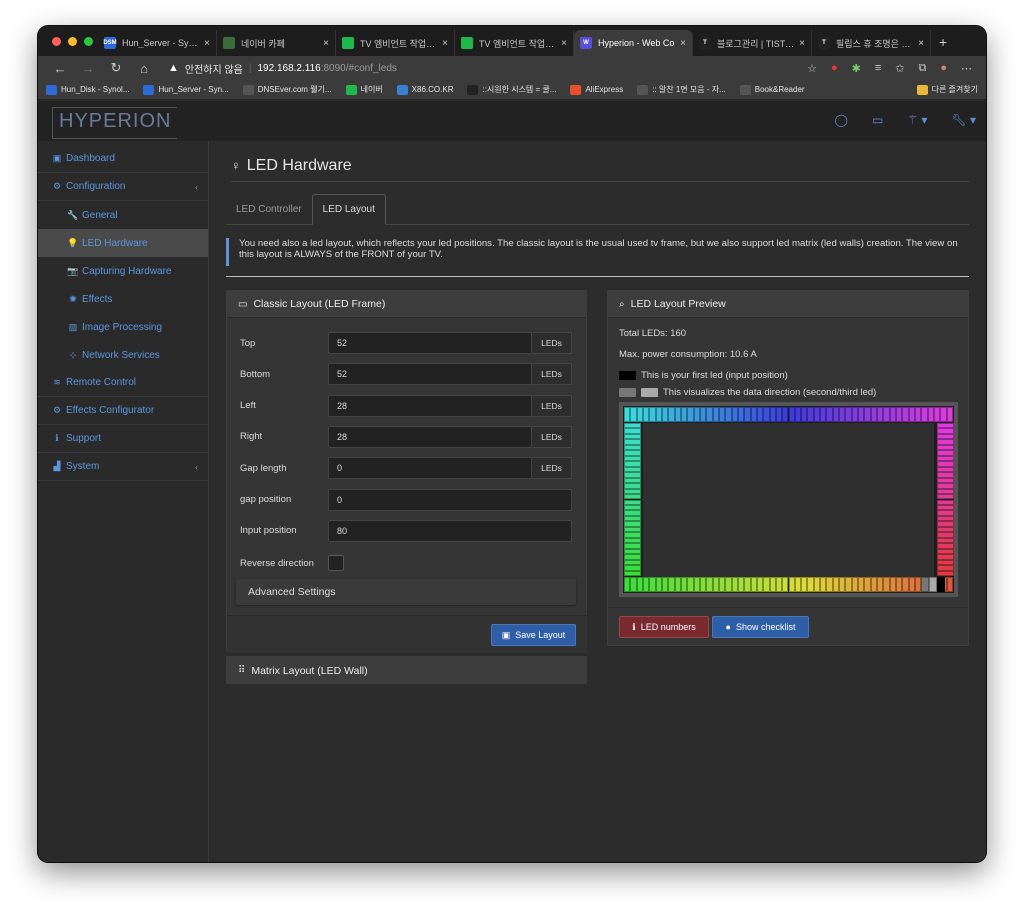 The height and width of the screenshot is (914, 1024). What do you see at coordinates (506, 634) in the screenshot?
I see `floppy-icon: ▣` at bounding box center [506, 634].